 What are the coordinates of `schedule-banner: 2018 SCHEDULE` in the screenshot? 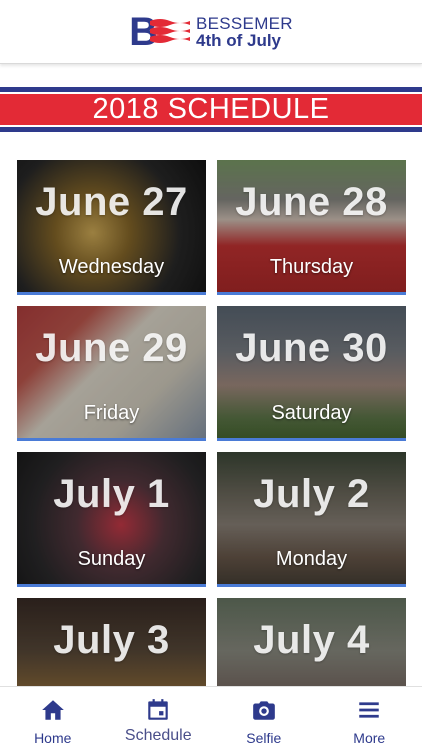 It's located at (211, 109).